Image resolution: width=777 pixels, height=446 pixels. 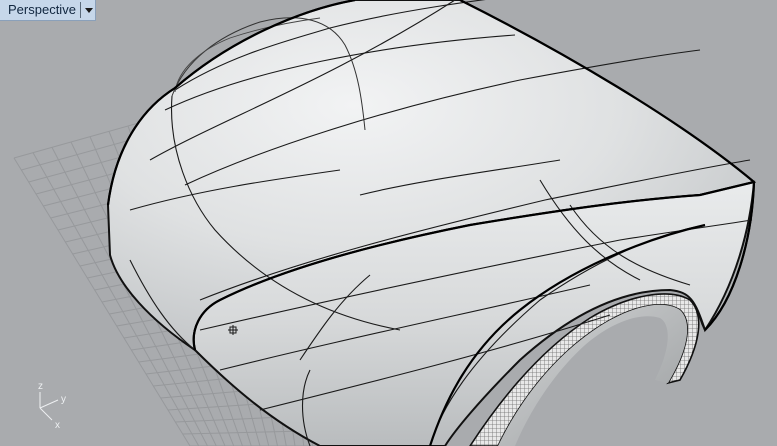 I want to click on y-axis-label: y, so click(x=63, y=399).